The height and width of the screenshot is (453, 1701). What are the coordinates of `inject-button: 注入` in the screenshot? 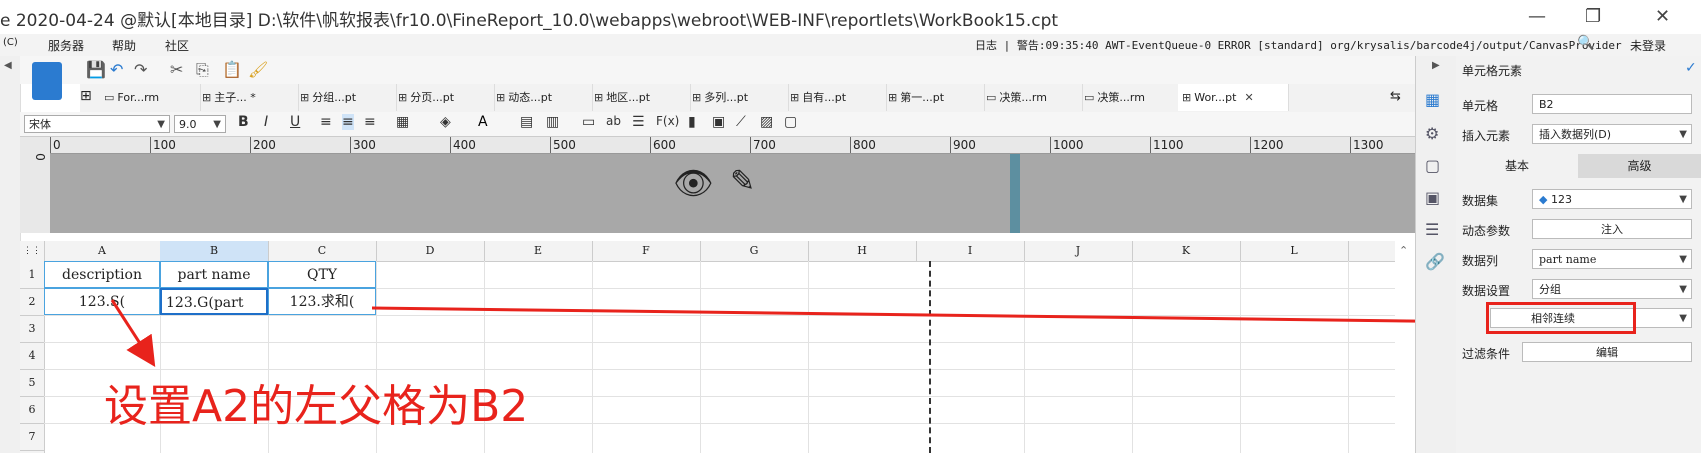 It's located at (1612, 229).